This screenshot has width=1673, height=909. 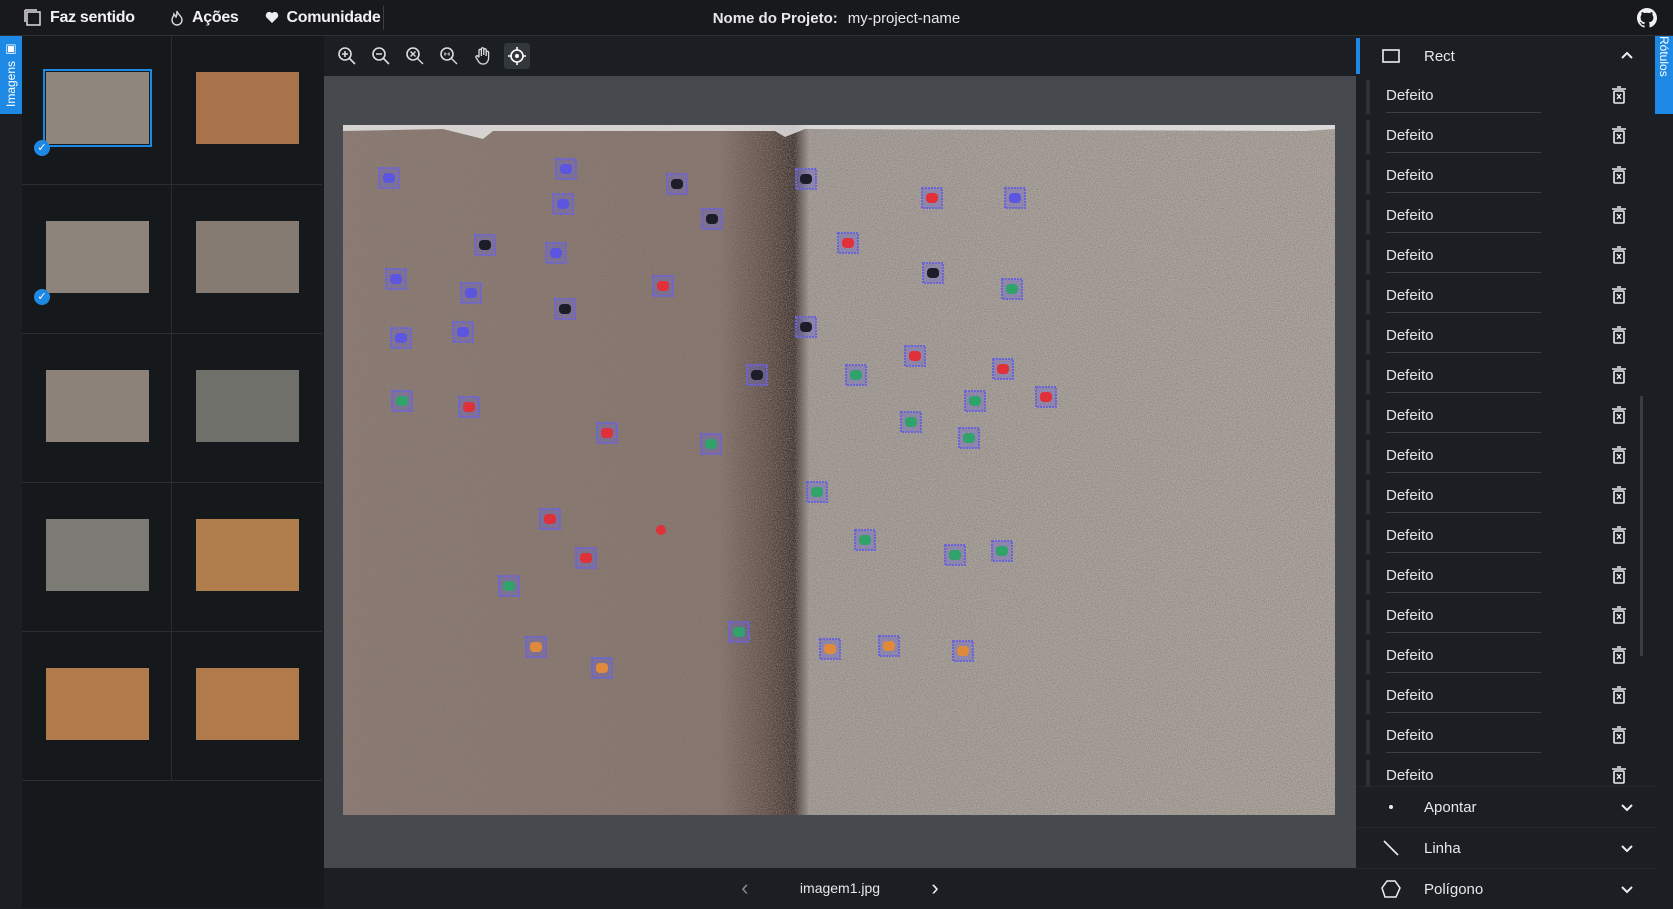 I want to click on focus-button, so click(x=517, y=56).